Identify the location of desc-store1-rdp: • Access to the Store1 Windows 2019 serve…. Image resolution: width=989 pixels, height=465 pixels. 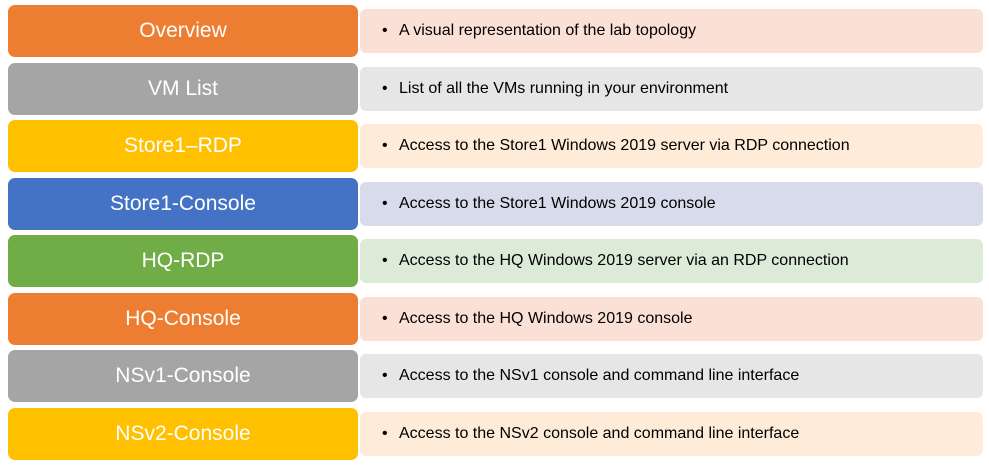
(671, 146).